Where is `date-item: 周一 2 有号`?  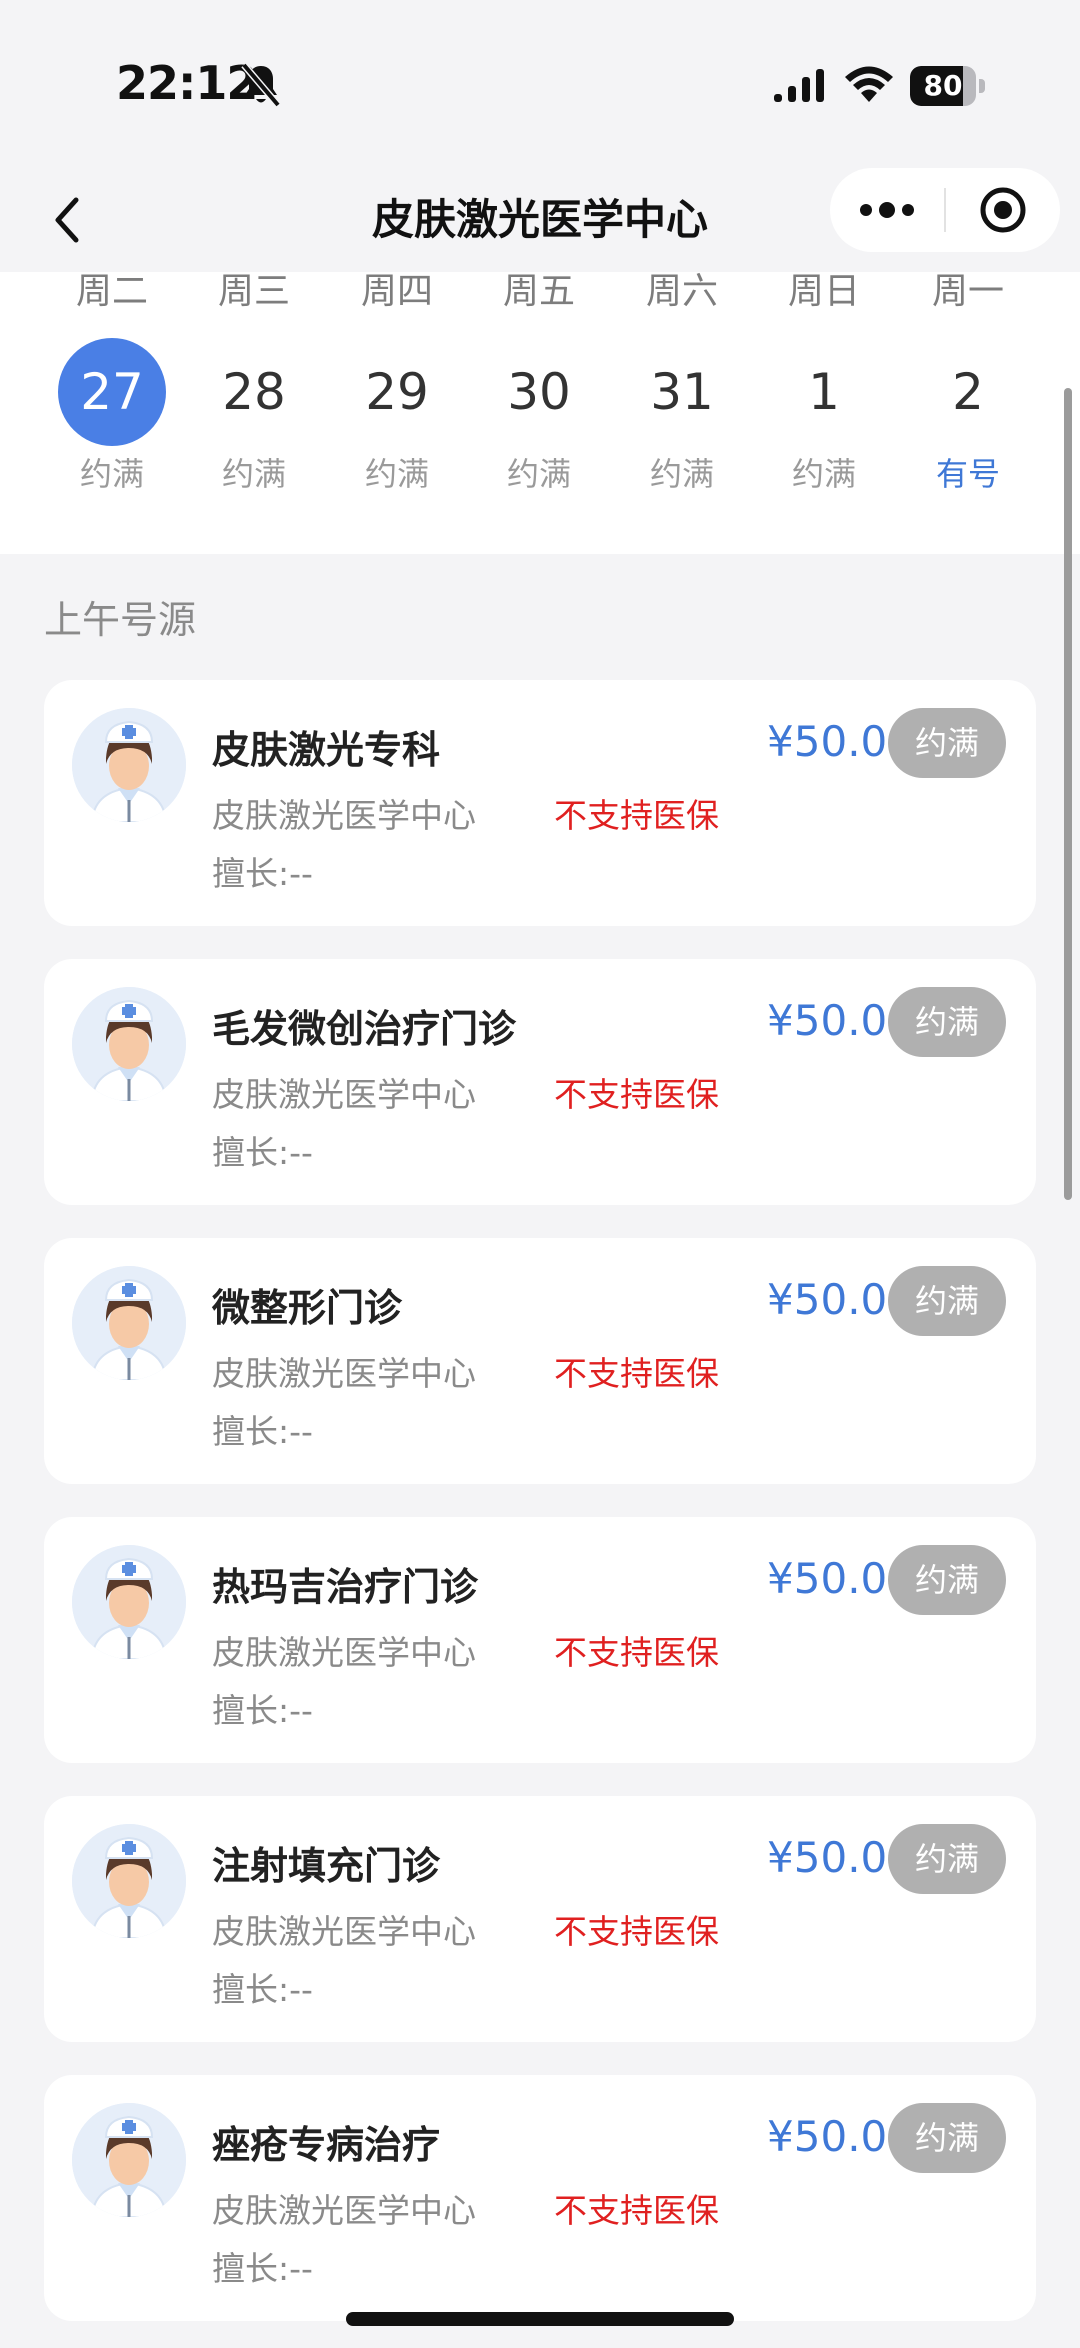
date-item: 周一 2 有号 is located at coordinates (968, 413).